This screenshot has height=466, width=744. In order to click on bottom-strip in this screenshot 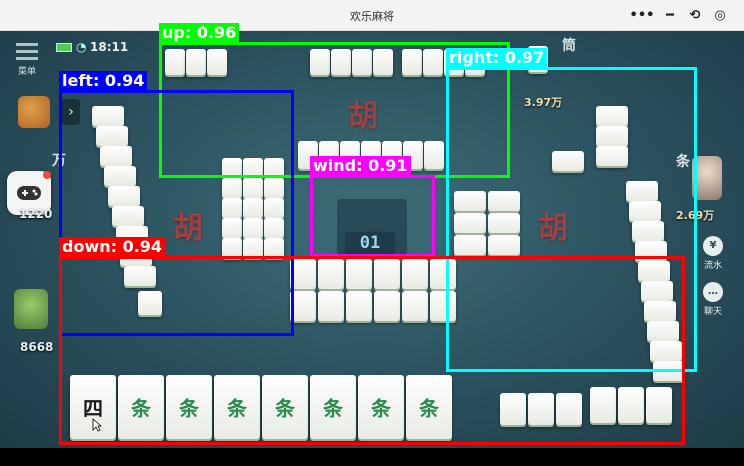, I will do `click(372, 457)`.